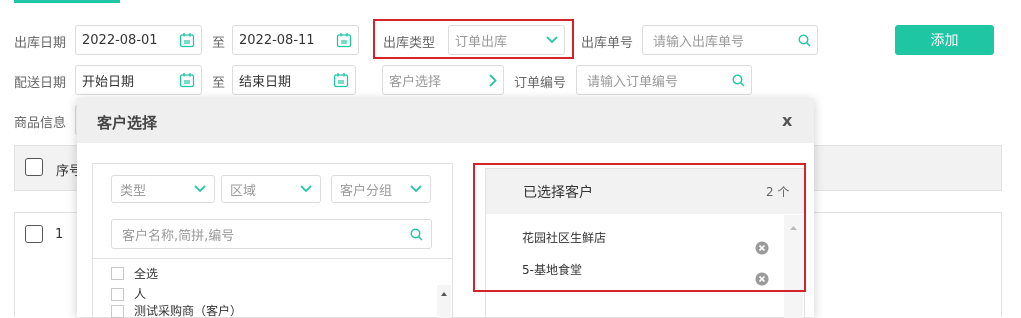 This screenshot has height=318, width=1021. Describe the element at coordinates (108, 82) in the screenshot. I see `delivery-from-placeholder: 开始日期` at that location.